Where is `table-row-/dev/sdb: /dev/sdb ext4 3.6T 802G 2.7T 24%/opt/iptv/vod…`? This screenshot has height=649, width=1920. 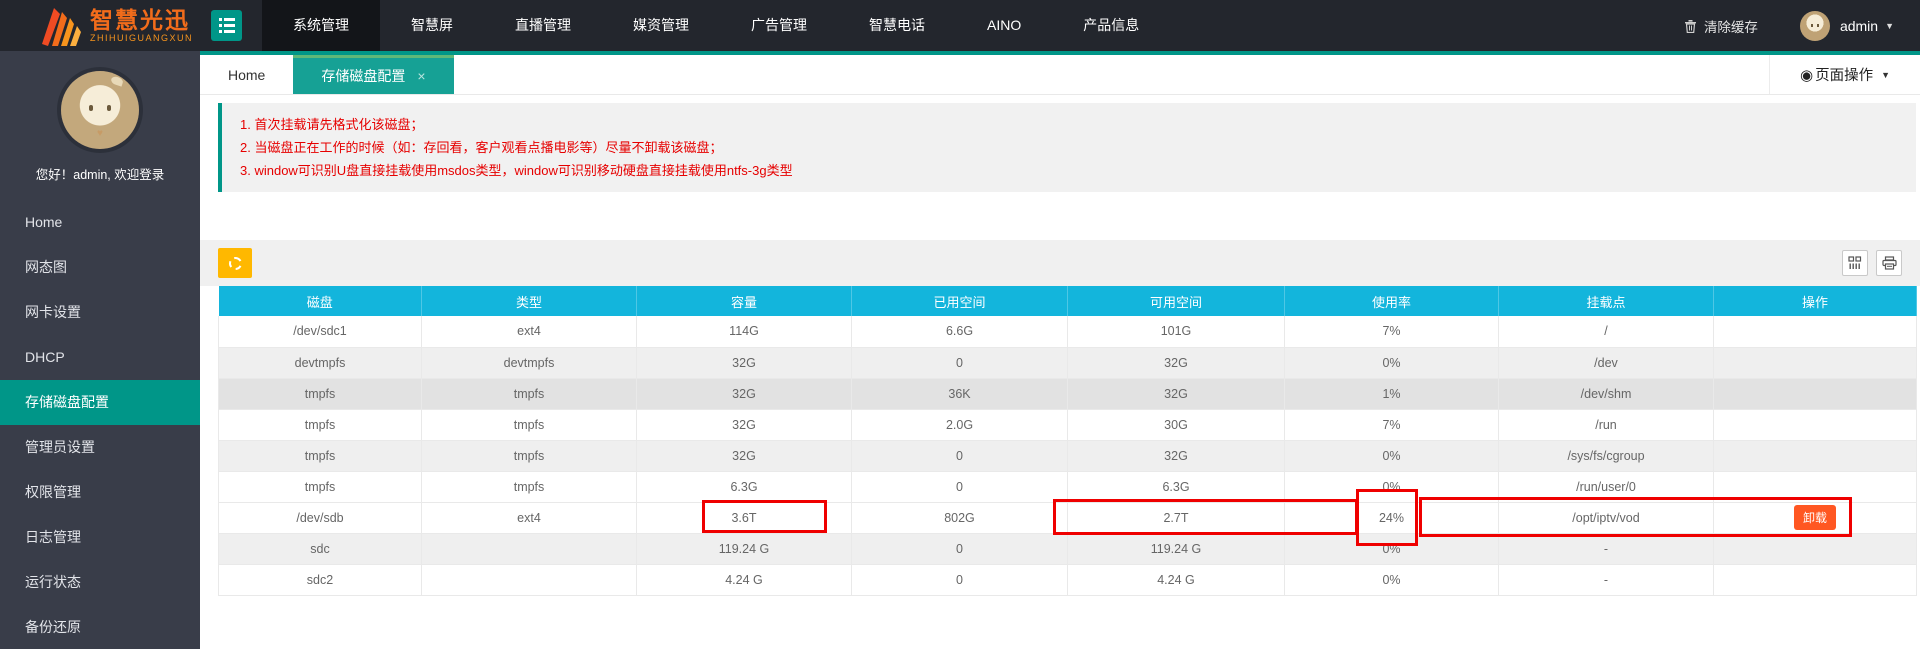 table-row-/dev/sdb: /dev/sdb ext4 3.6T 802G 2.7T 24%/opt/iptv/vod… is located at coordinates (1067, 518).